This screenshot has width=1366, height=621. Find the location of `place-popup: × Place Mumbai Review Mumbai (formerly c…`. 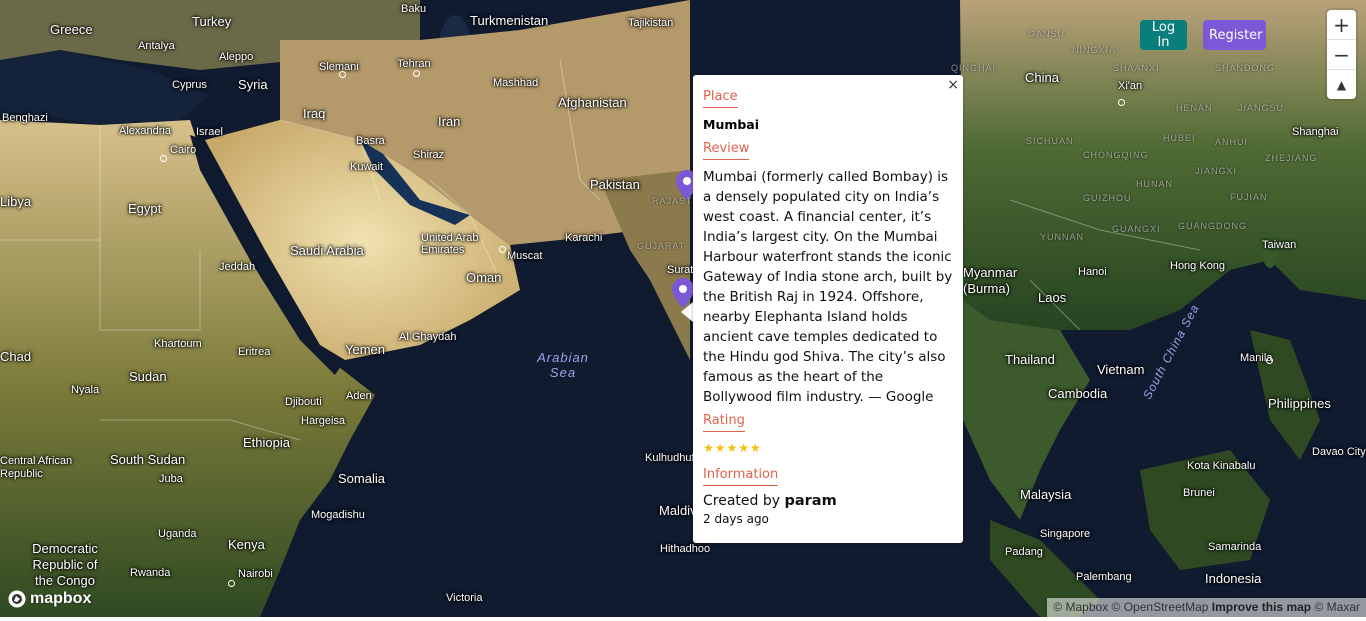

place-popup: × Place Mumbai Review Mumbai (formerly c… is located at coordinates (828, 309).